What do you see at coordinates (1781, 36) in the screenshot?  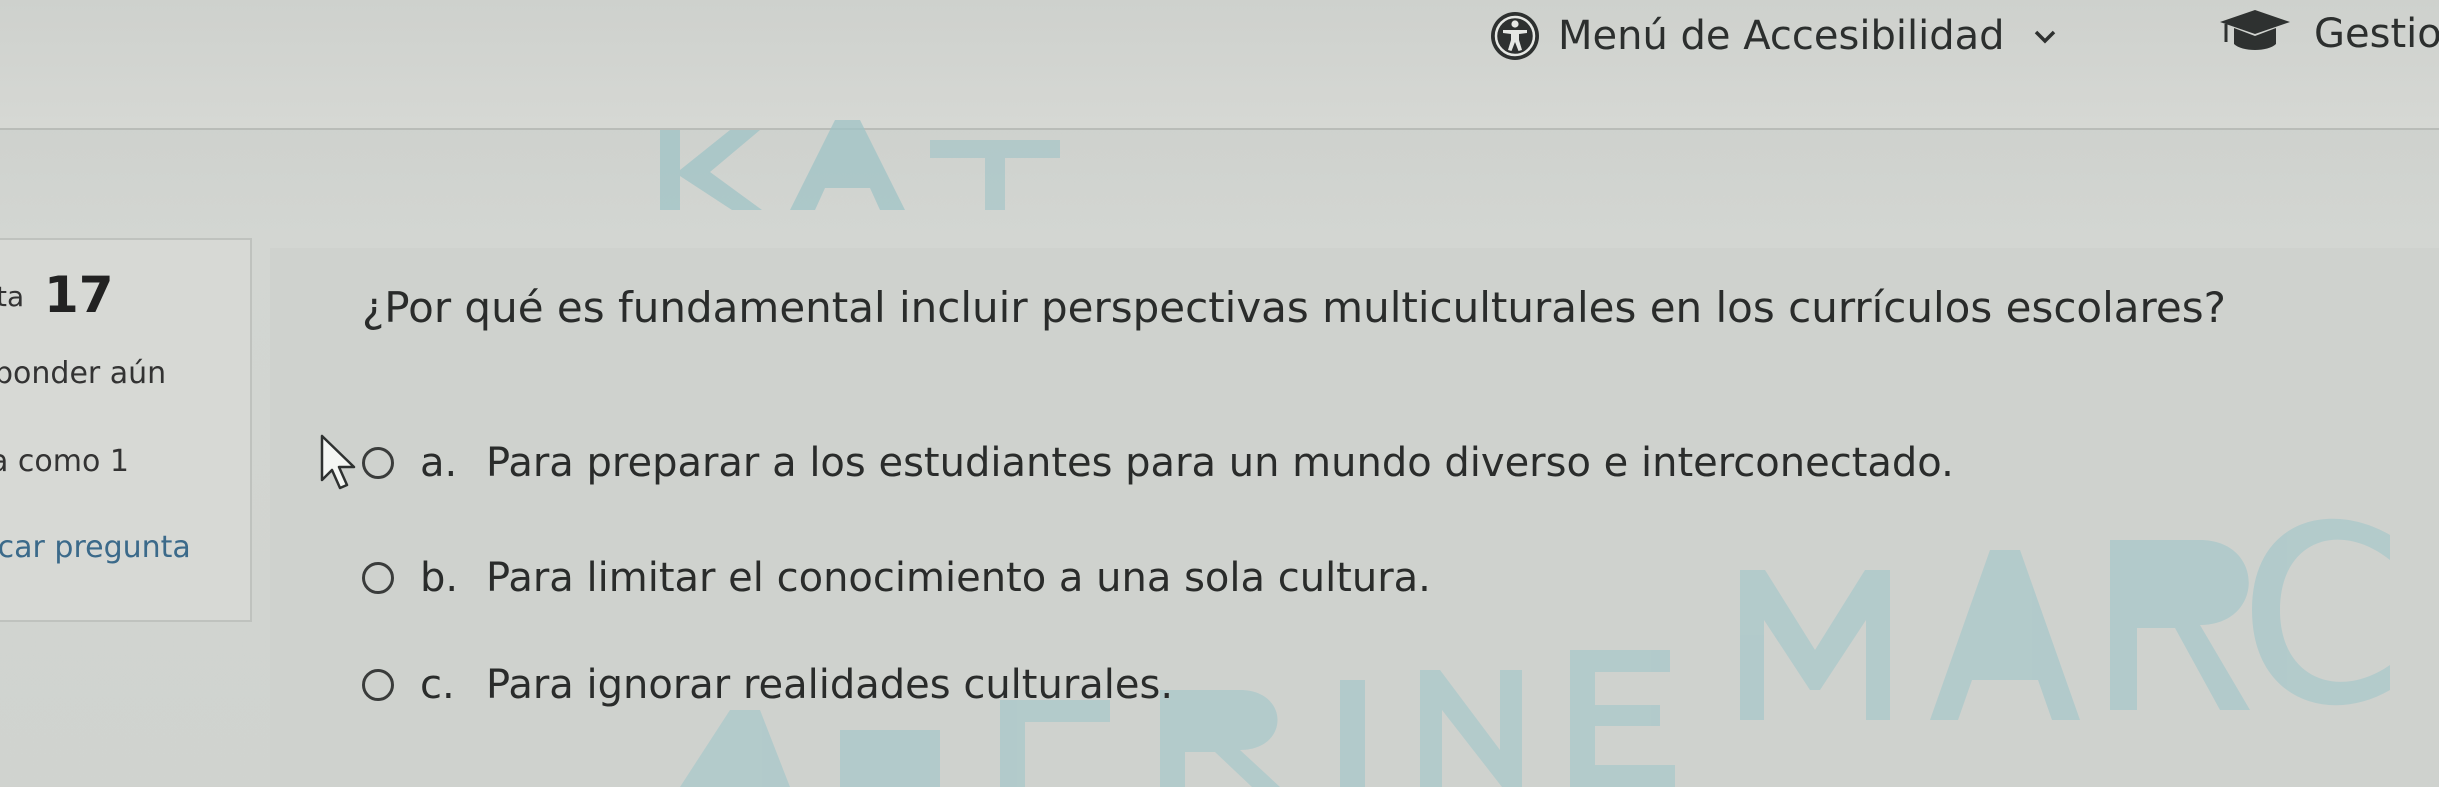 I see `accessibility-menu-label: Menú de Accesibilidad` at bounding box center [1781, 36].